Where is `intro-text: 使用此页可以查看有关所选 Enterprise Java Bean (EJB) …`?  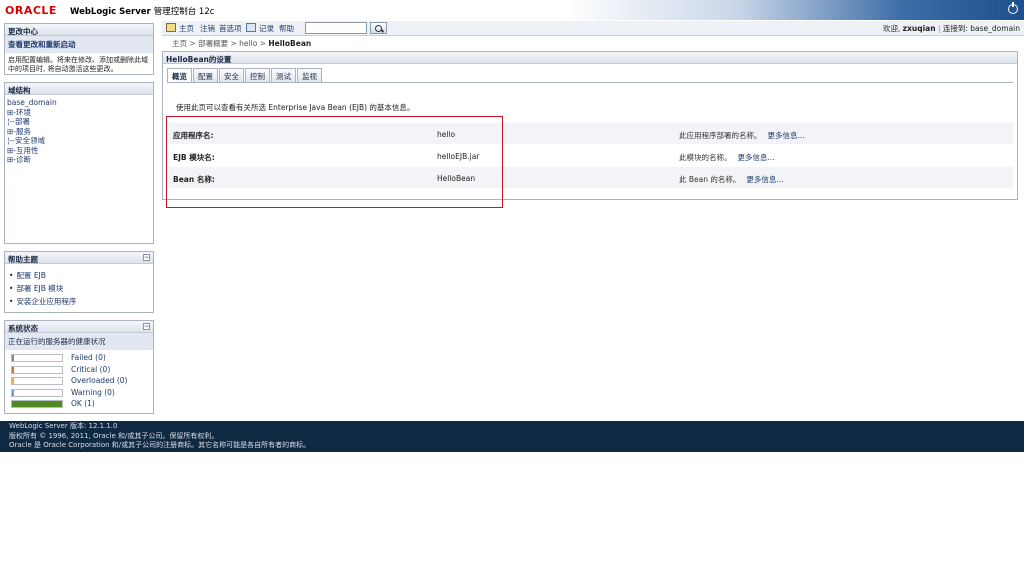
intro-text: 使用此页可以查看有关所选 Enterprise Java Bean (EJB) … is located at coordinates (295, 107).